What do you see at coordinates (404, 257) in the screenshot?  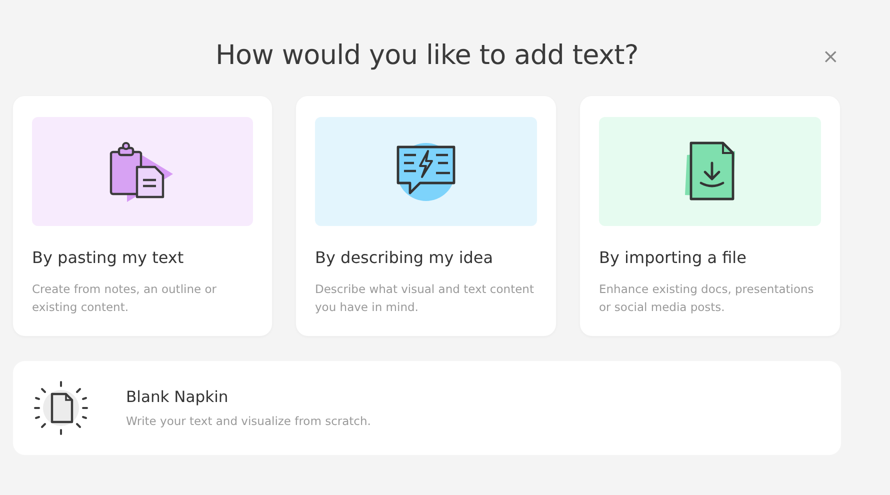 I see `option-title: By describing my idea` at bounding box center [404, 257].